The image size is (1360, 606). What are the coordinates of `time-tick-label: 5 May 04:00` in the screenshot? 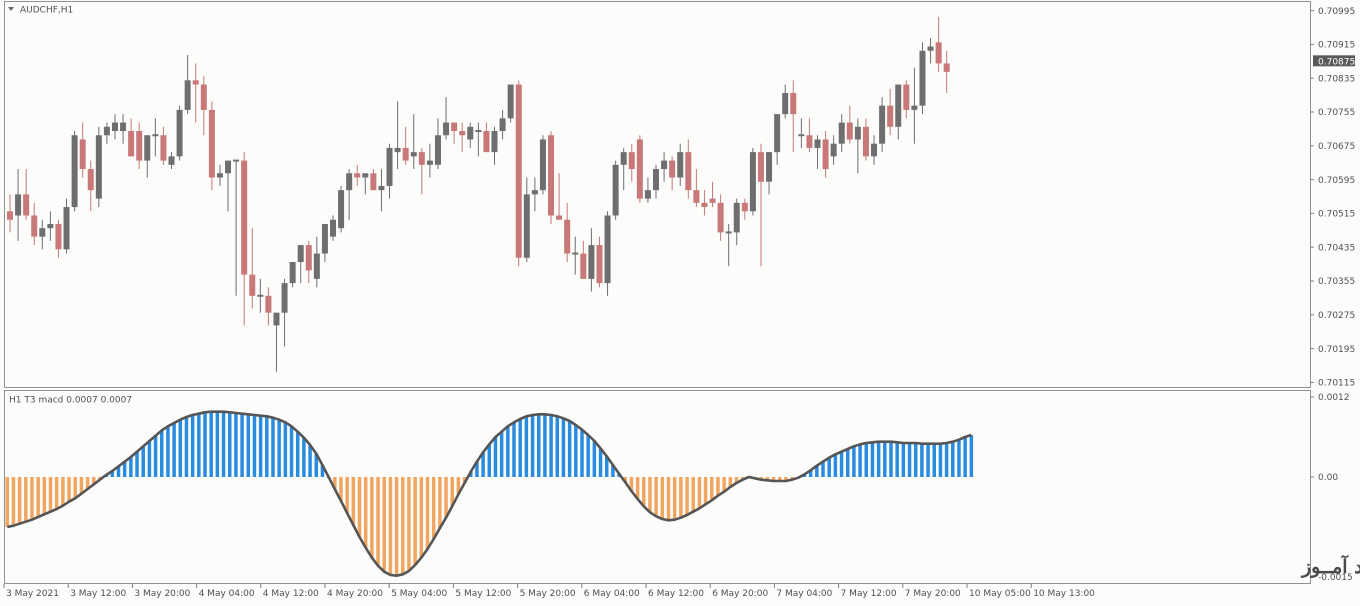 It's located at (419, 594).